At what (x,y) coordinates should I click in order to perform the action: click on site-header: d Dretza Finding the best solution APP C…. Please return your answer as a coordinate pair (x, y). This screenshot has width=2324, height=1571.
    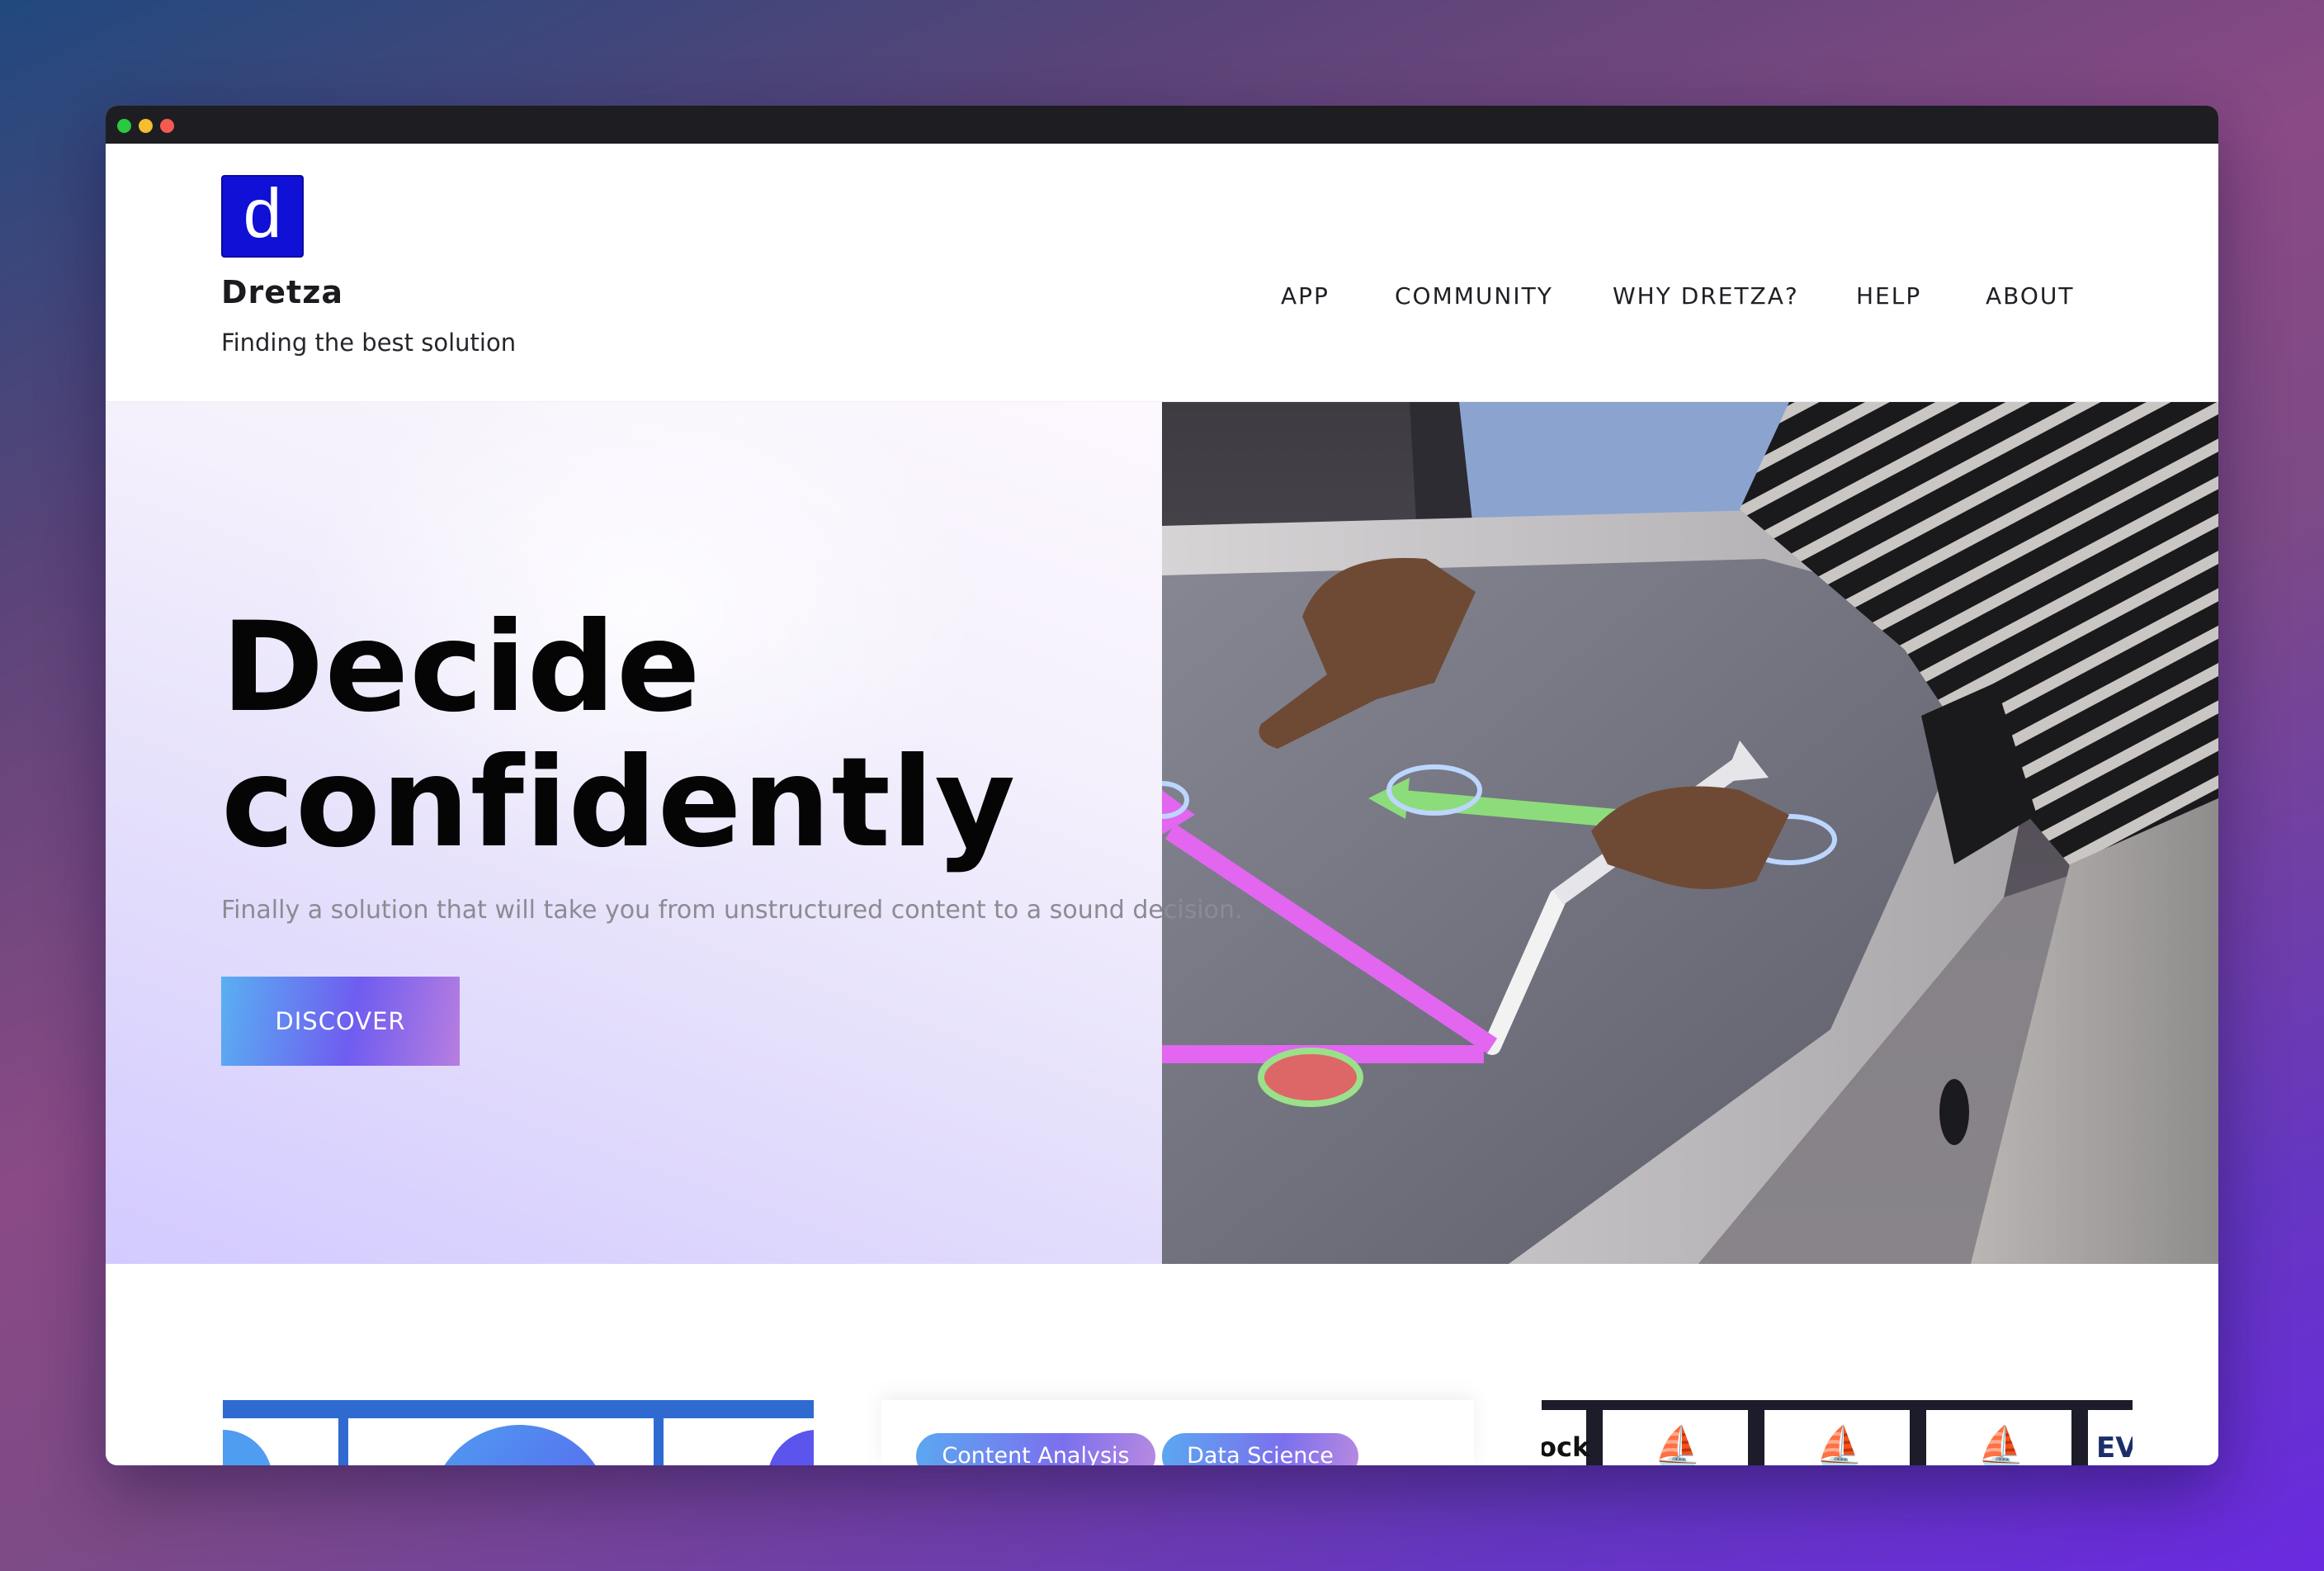
    Looking at the image, I should click on (1162, 273).